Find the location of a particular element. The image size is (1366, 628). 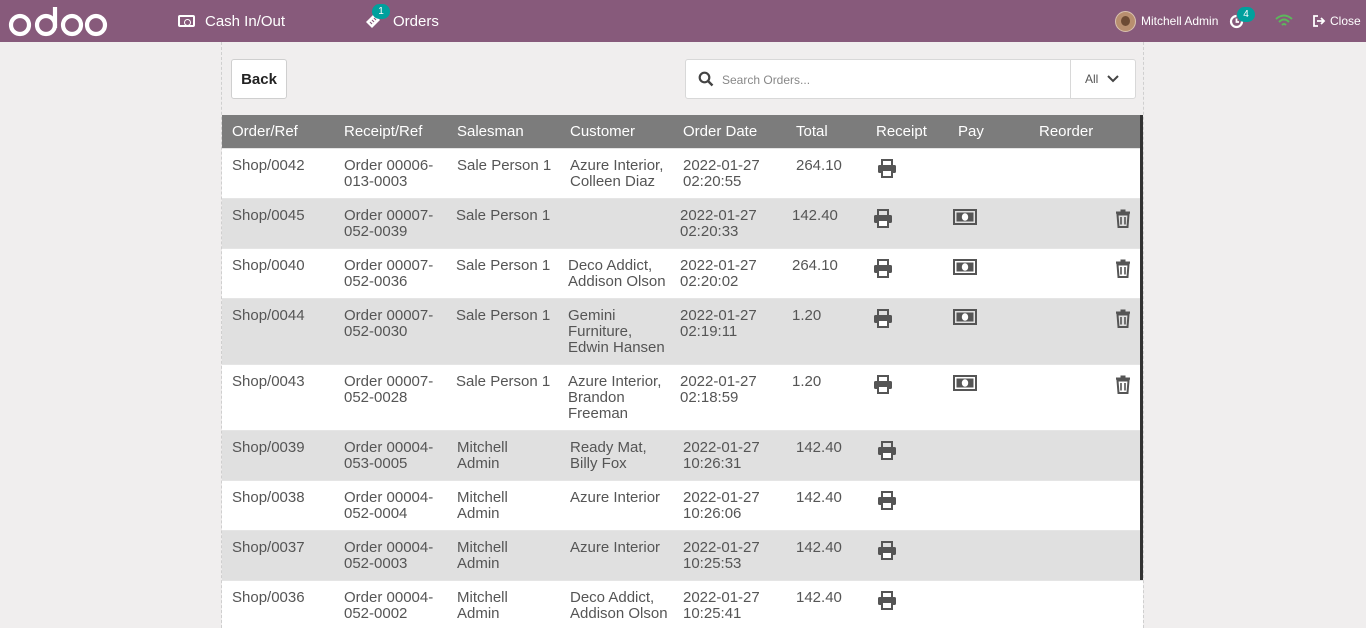

customer-line: Billy Fox is located at coordinates (598, 463).